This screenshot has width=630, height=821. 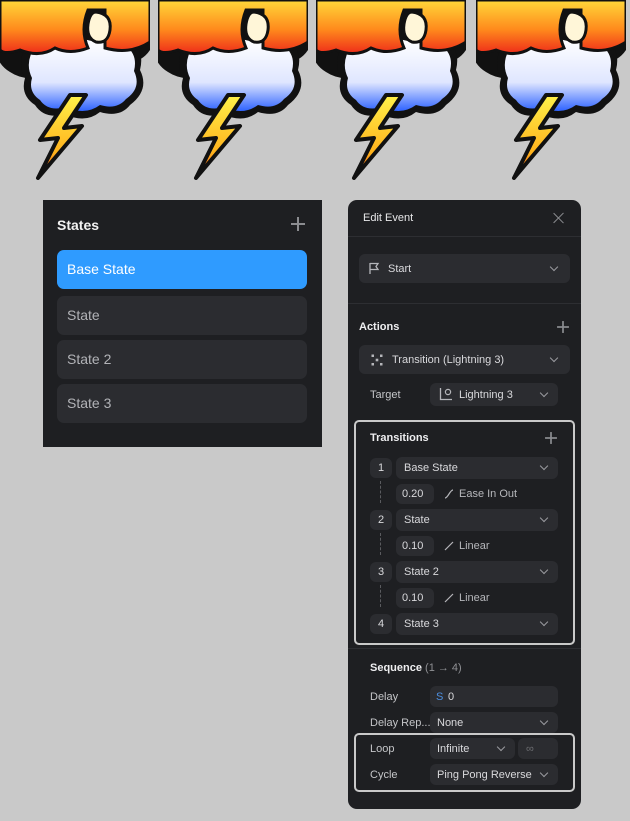 I want to click on states-title: States, so click(x=78, y=225).